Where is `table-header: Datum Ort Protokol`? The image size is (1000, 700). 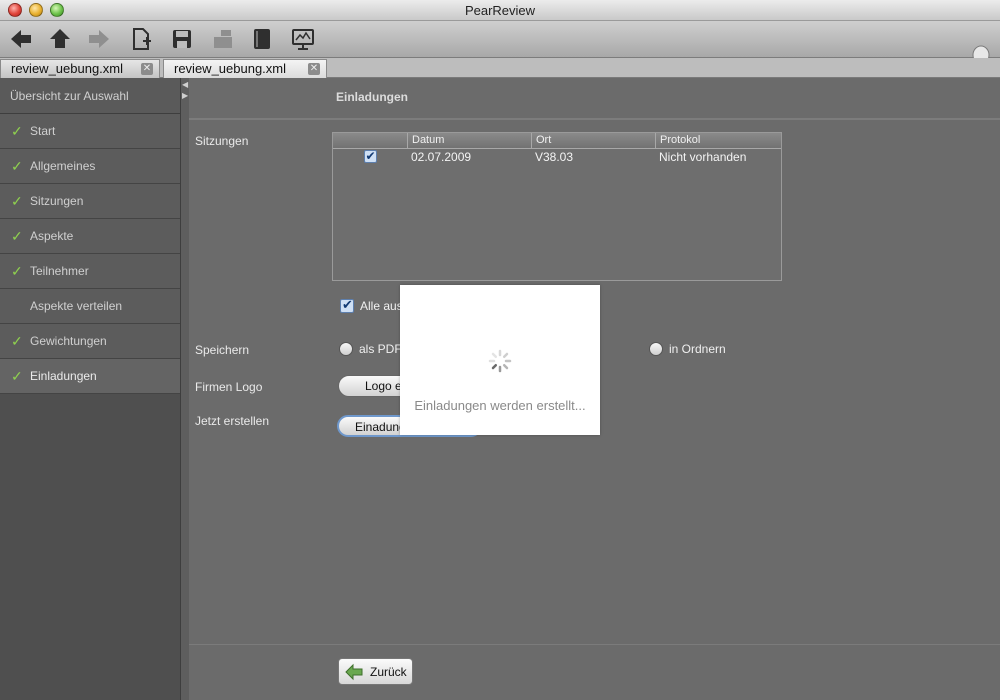
table-header: Datum Ort Protokol is located at coordinates (557, 141).